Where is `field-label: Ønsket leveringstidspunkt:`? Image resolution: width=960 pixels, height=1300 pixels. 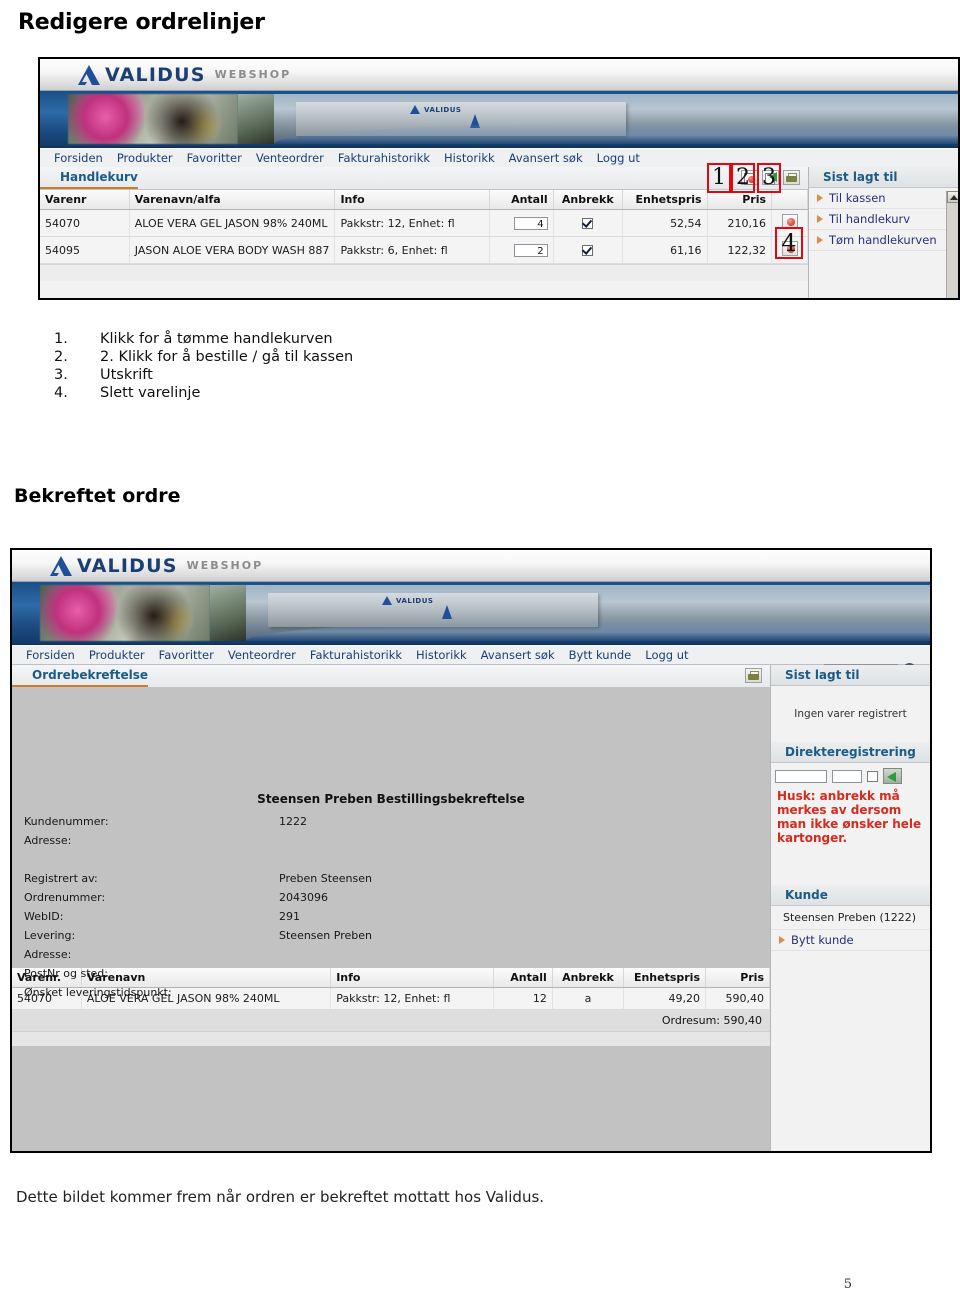
field-label: Ønsket leveringstidspunkt: is located at coordinates (98, 992).